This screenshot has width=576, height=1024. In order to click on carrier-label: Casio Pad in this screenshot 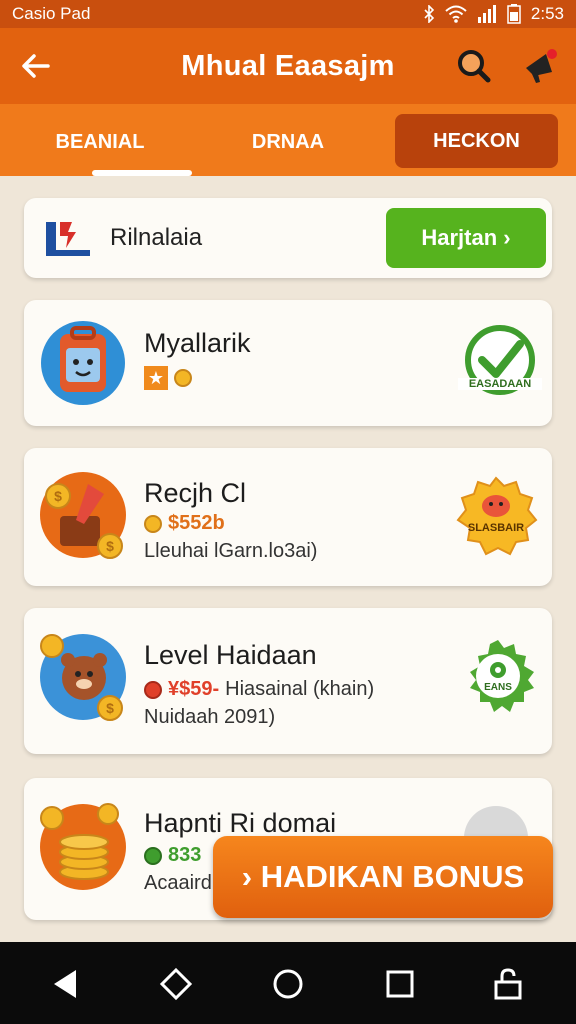, I will do `click(51, 13)`.